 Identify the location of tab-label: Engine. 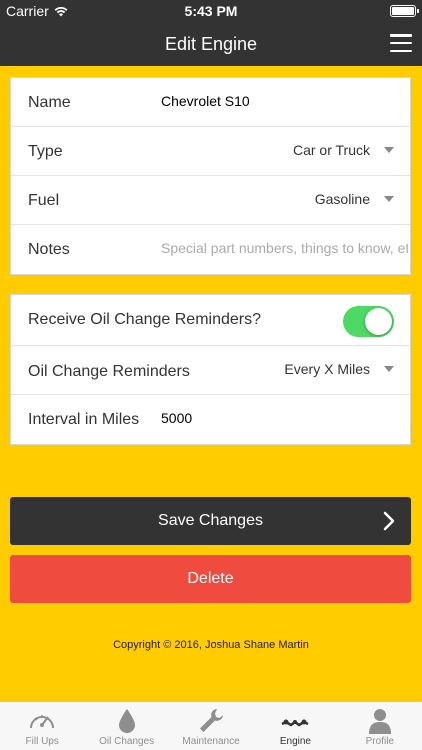
(295, 741).